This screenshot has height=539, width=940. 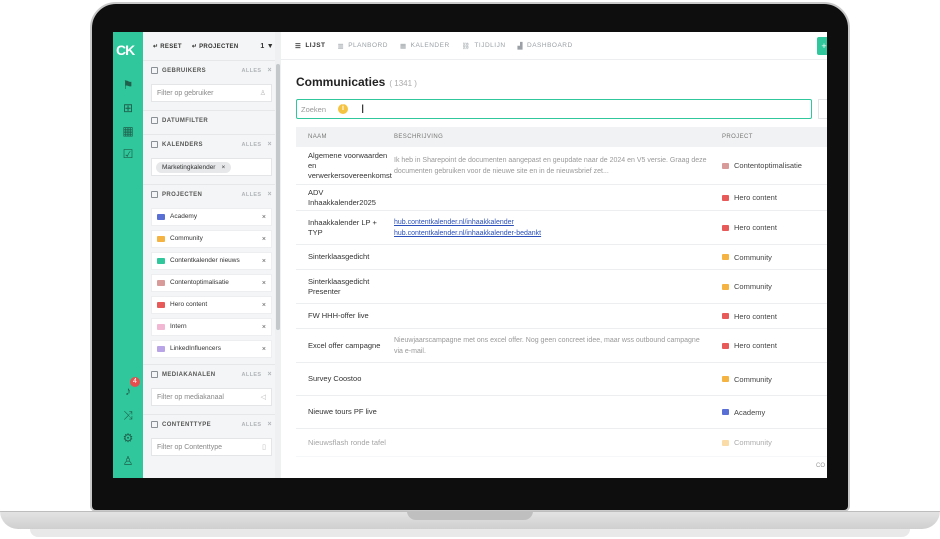 I want to click on table-row: Sinterklaasgedicht Community, so click(x=561, y=257).